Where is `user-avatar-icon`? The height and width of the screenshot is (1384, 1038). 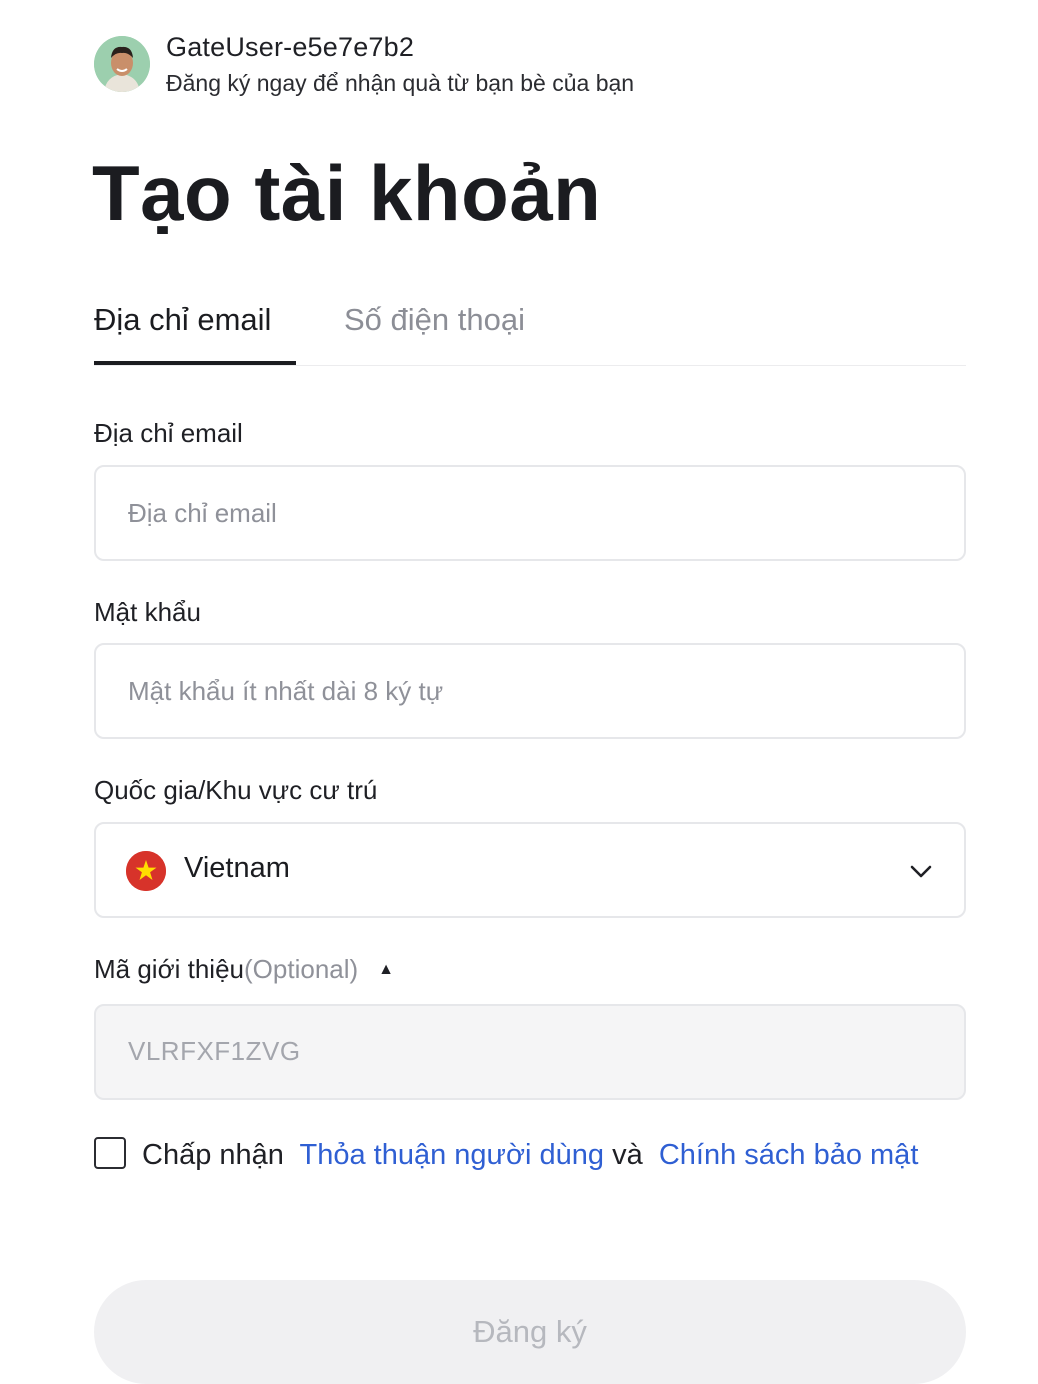
user-avatar-icon is located at coordinates (122, 64).